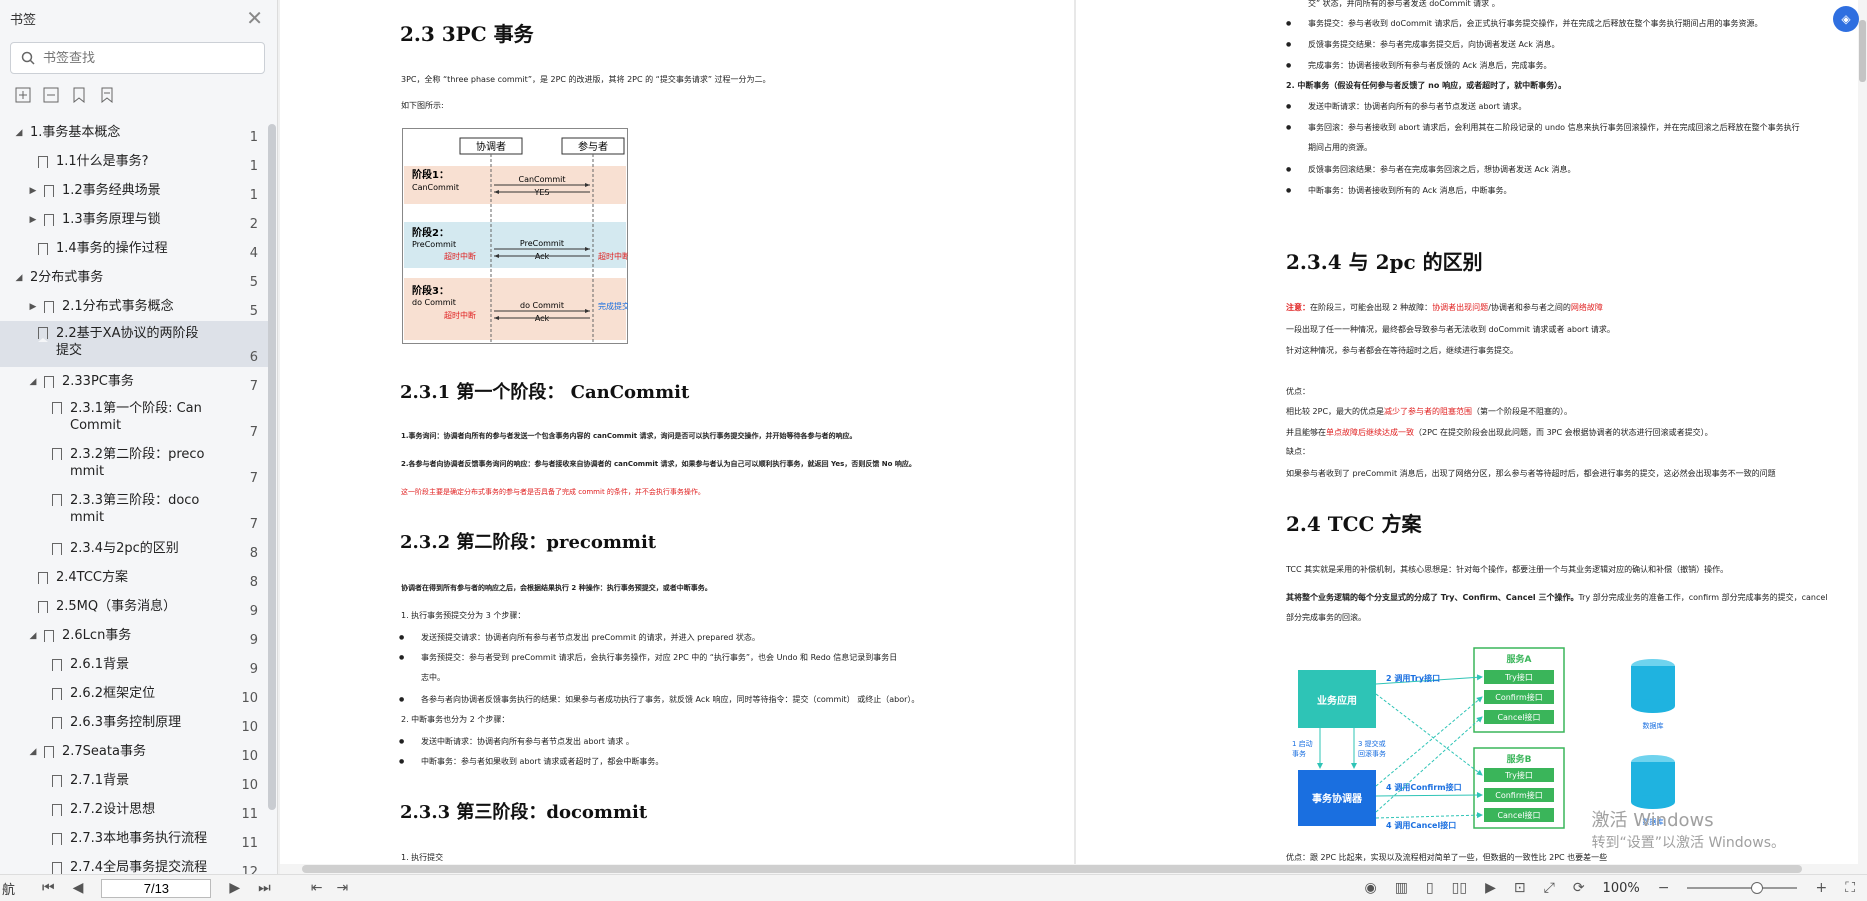  Describe the element at coordinates (1298, 391) in the screenshot. I see `label-advantages: 优点：` at that location.